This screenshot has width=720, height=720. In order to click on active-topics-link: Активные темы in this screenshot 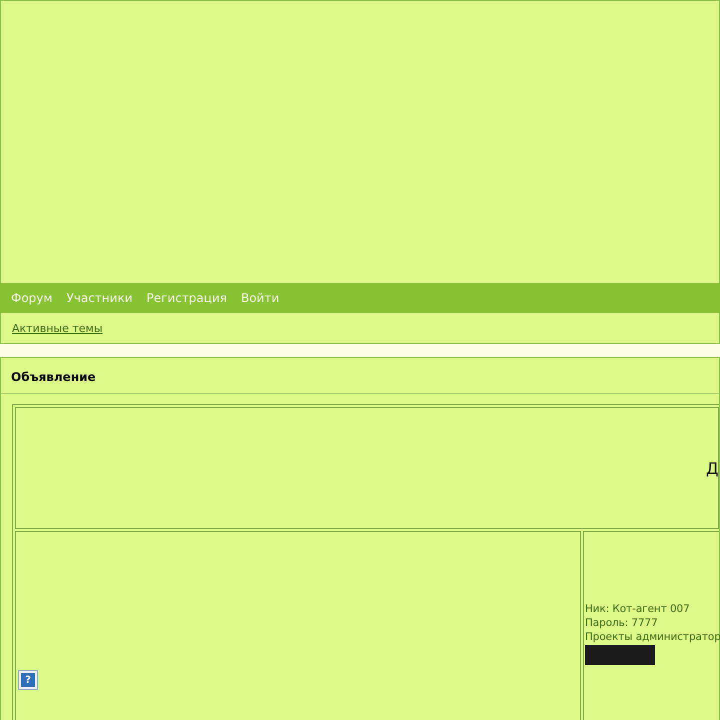, I will do `click(57, 328)`.